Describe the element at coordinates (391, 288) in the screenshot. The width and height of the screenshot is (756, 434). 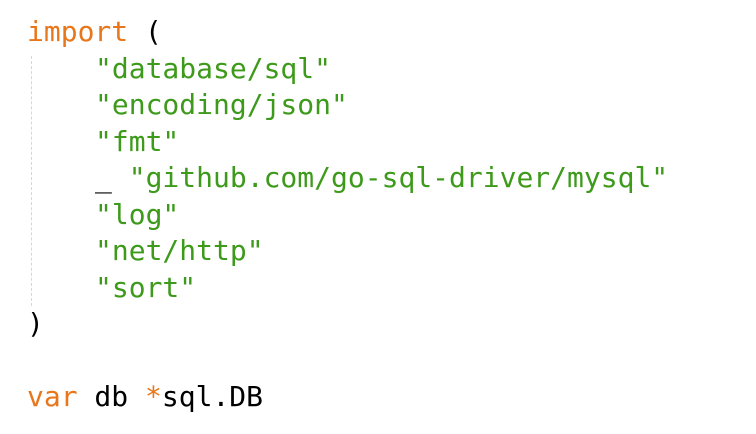
I see `code-line-import-path: "sort"` at that location.